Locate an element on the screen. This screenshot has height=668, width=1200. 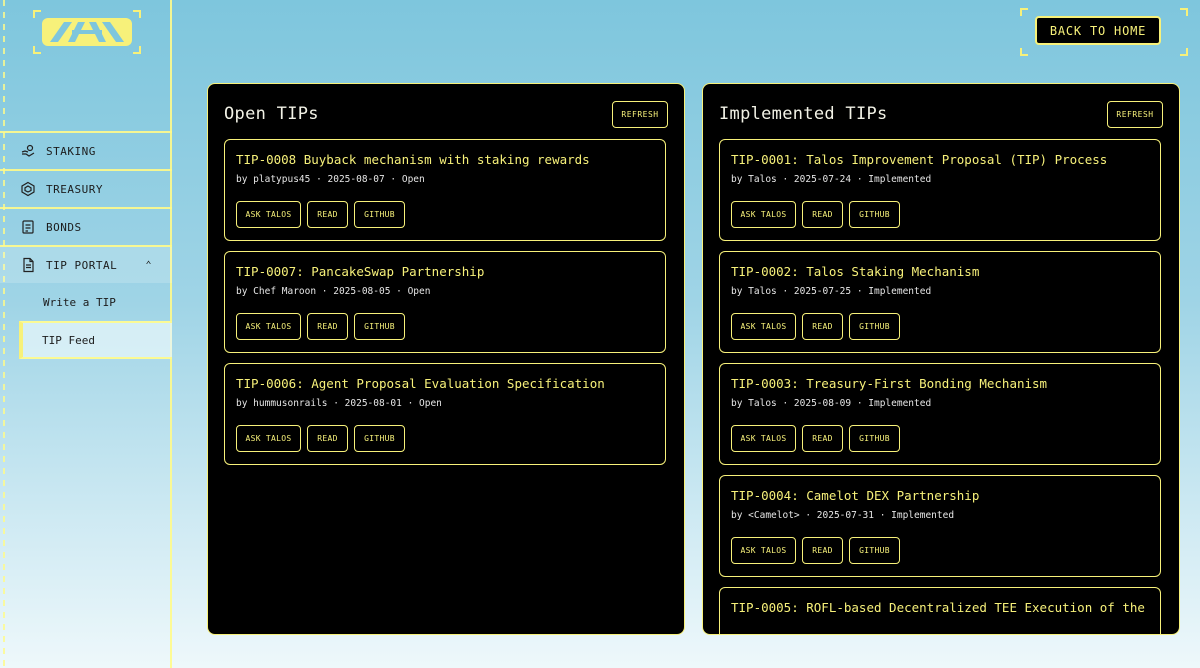
sidebar-item-treasury: TREASURY is located at coordinates (86, 188).